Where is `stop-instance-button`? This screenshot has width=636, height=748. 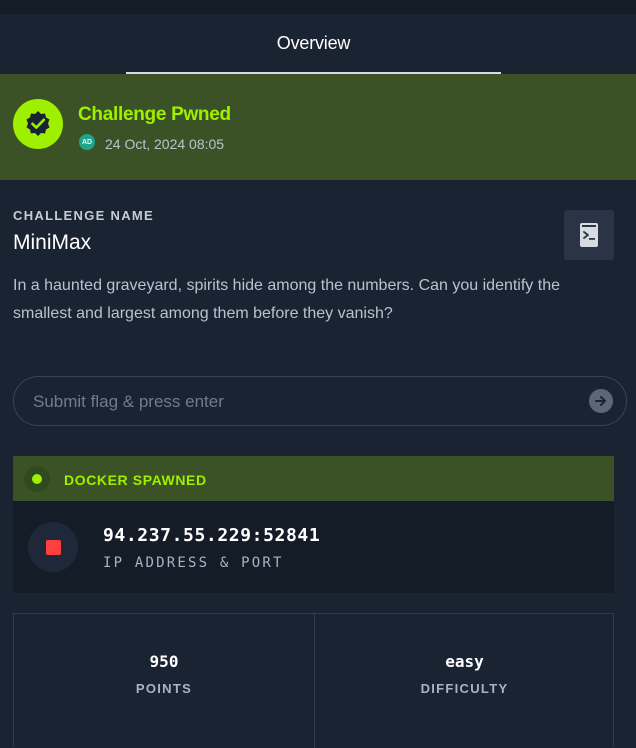
stop-instance-button is located at coordinates (53, 547).